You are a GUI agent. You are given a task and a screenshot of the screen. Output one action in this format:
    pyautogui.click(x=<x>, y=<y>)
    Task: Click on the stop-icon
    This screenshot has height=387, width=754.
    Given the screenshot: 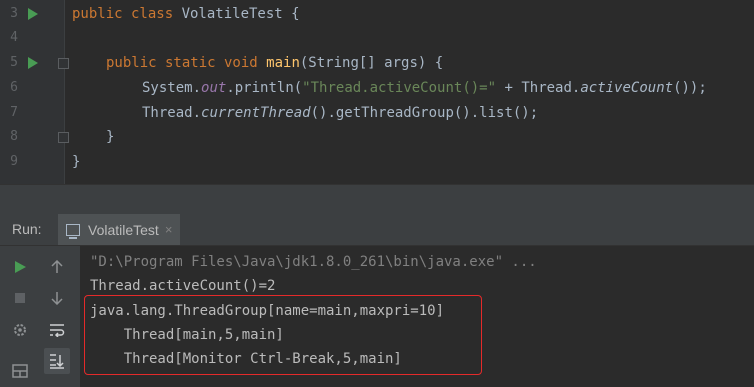 What is the action you would take?
    pyautogui.click(x=20, y=298)
    